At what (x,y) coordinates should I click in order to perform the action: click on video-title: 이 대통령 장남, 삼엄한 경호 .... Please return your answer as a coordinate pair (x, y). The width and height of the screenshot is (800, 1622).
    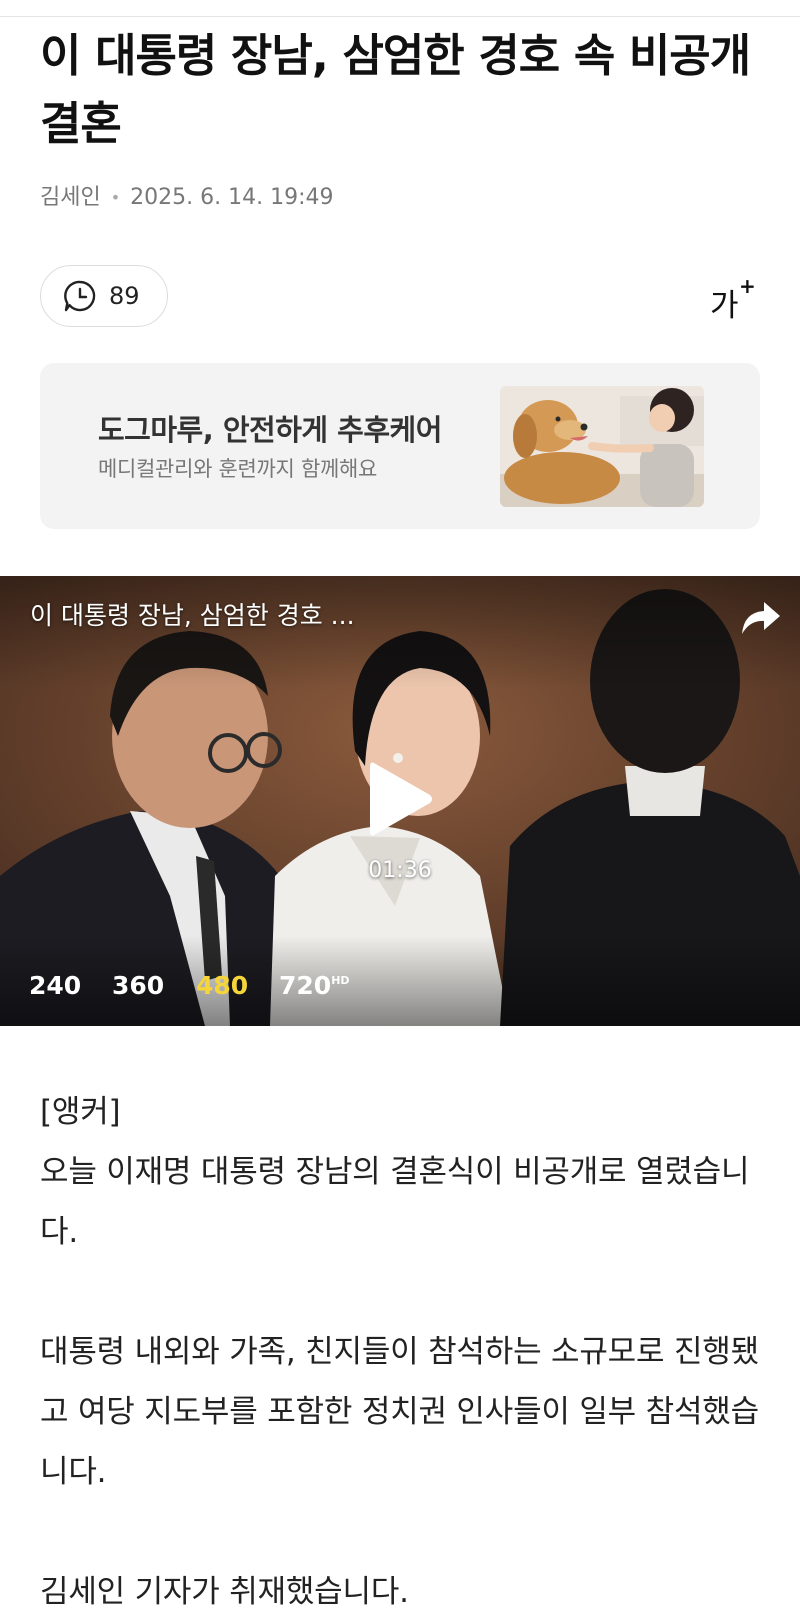
    Looking at the image, I should click on (192, 615).